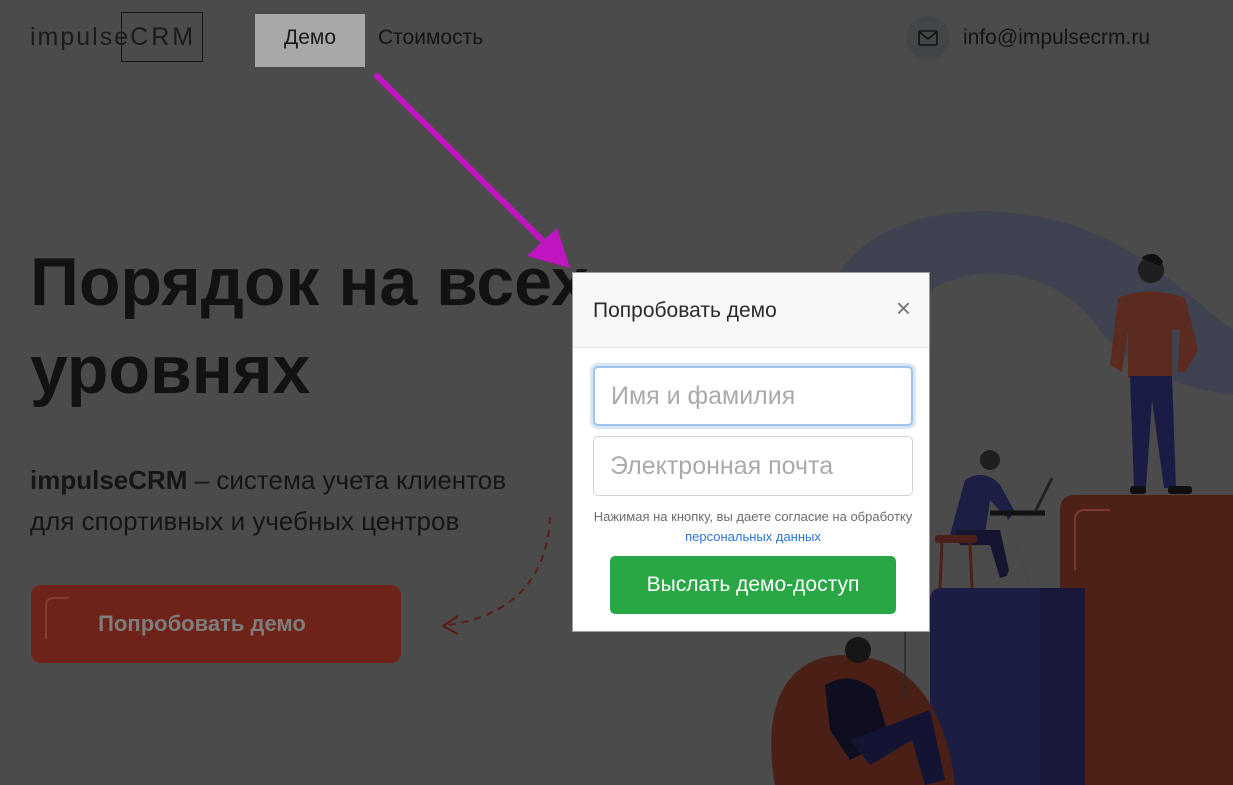 The image size is (1233, 785). What do you see at coordinates (309, 282) in the screenshot?
I see `hero-title-line1: Порядок на всех` at bounding box center [309, 282].